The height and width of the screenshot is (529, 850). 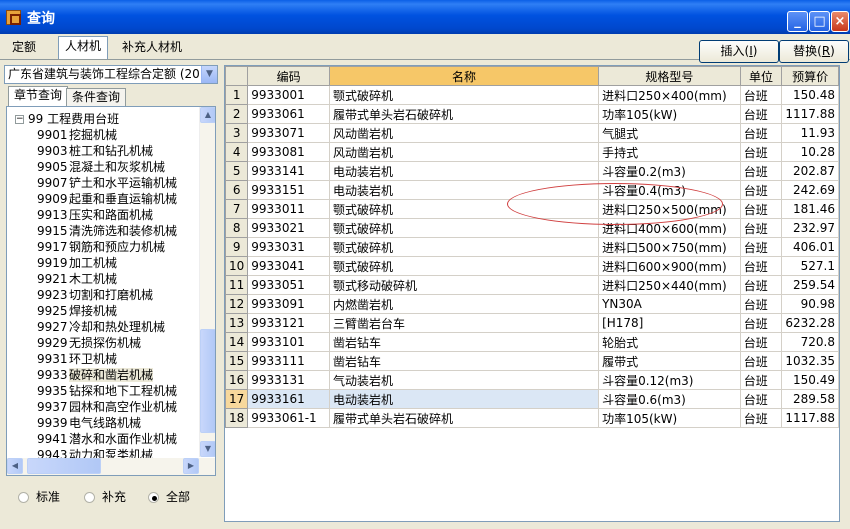 I want to click on cell-name: 凿岩钻车, so click(x=464, y=342).